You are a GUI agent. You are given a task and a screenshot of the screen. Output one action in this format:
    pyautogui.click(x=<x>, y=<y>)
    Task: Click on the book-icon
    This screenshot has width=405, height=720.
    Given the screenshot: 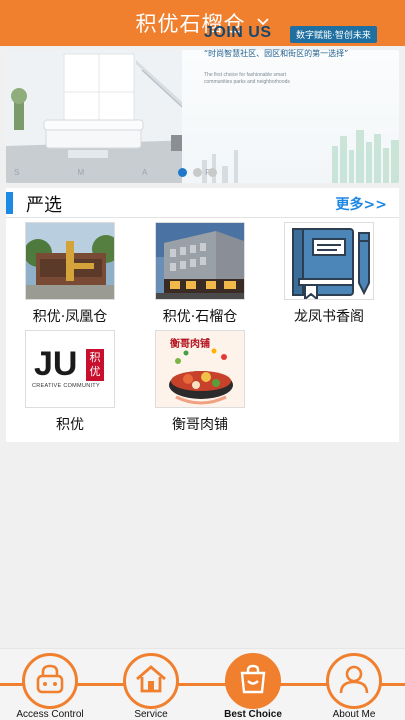 What is the action you would take?
    pyautogui.click(x=329, y=261)
    